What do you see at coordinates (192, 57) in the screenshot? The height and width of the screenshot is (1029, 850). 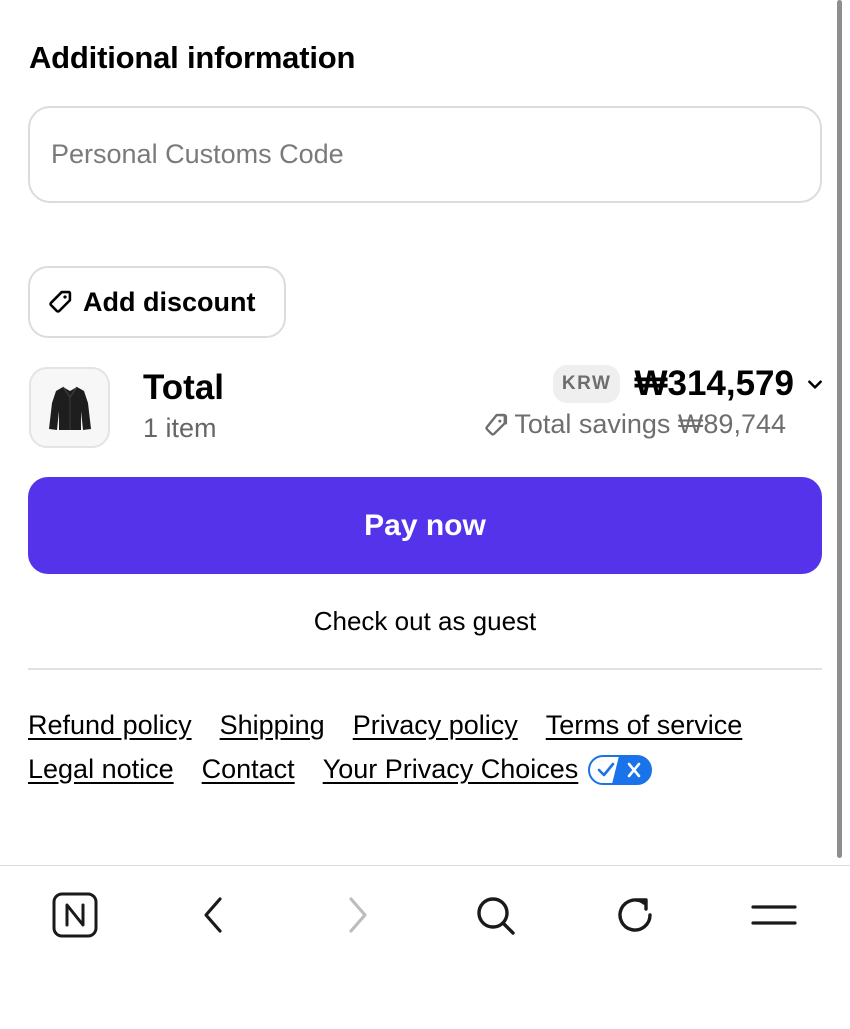 I see `section-title: Additional information` at bounding box center [192, 57].